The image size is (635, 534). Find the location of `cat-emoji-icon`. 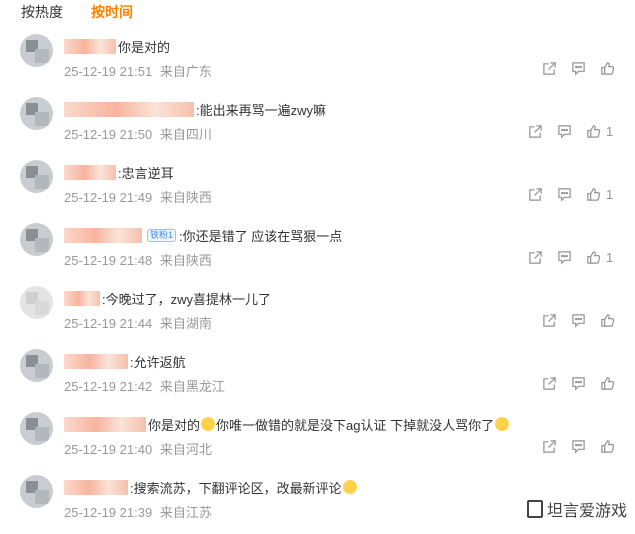

cat-emoji-icon is located at coordinates (349, 487).